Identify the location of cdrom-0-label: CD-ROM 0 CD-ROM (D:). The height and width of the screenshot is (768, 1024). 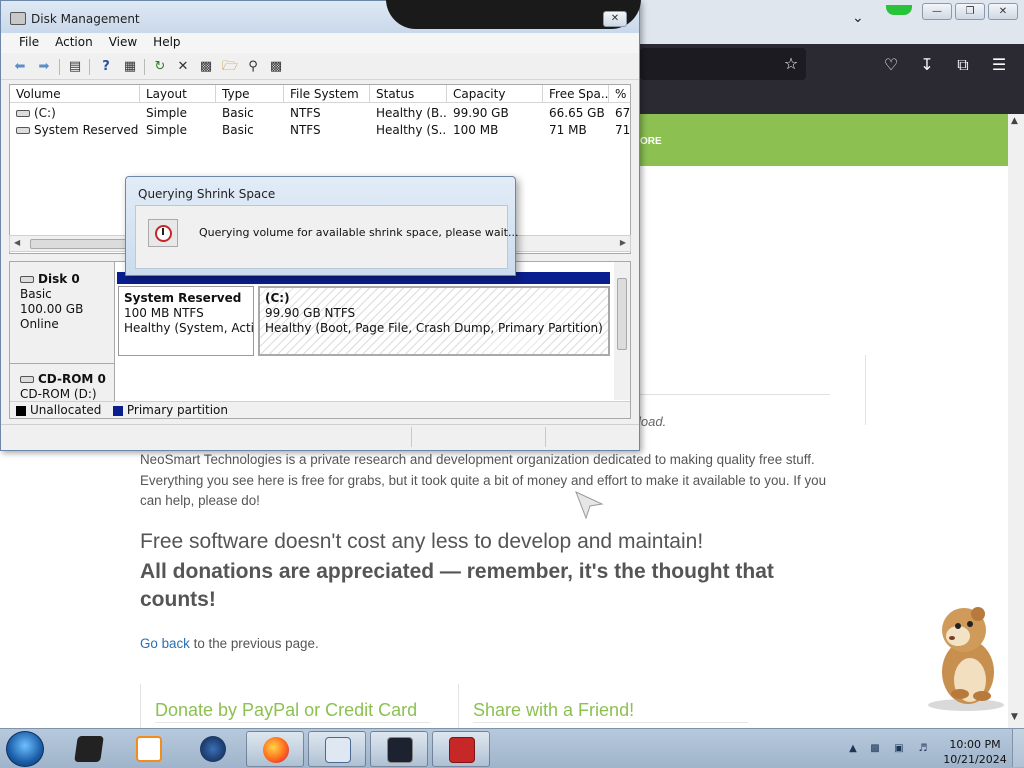
(62, 382).